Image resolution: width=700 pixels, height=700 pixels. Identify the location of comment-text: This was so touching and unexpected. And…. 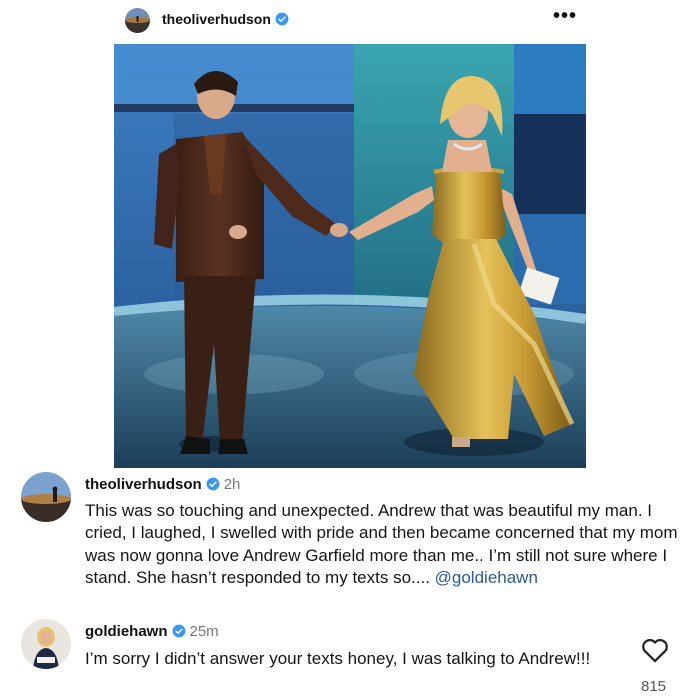
(381, 544).